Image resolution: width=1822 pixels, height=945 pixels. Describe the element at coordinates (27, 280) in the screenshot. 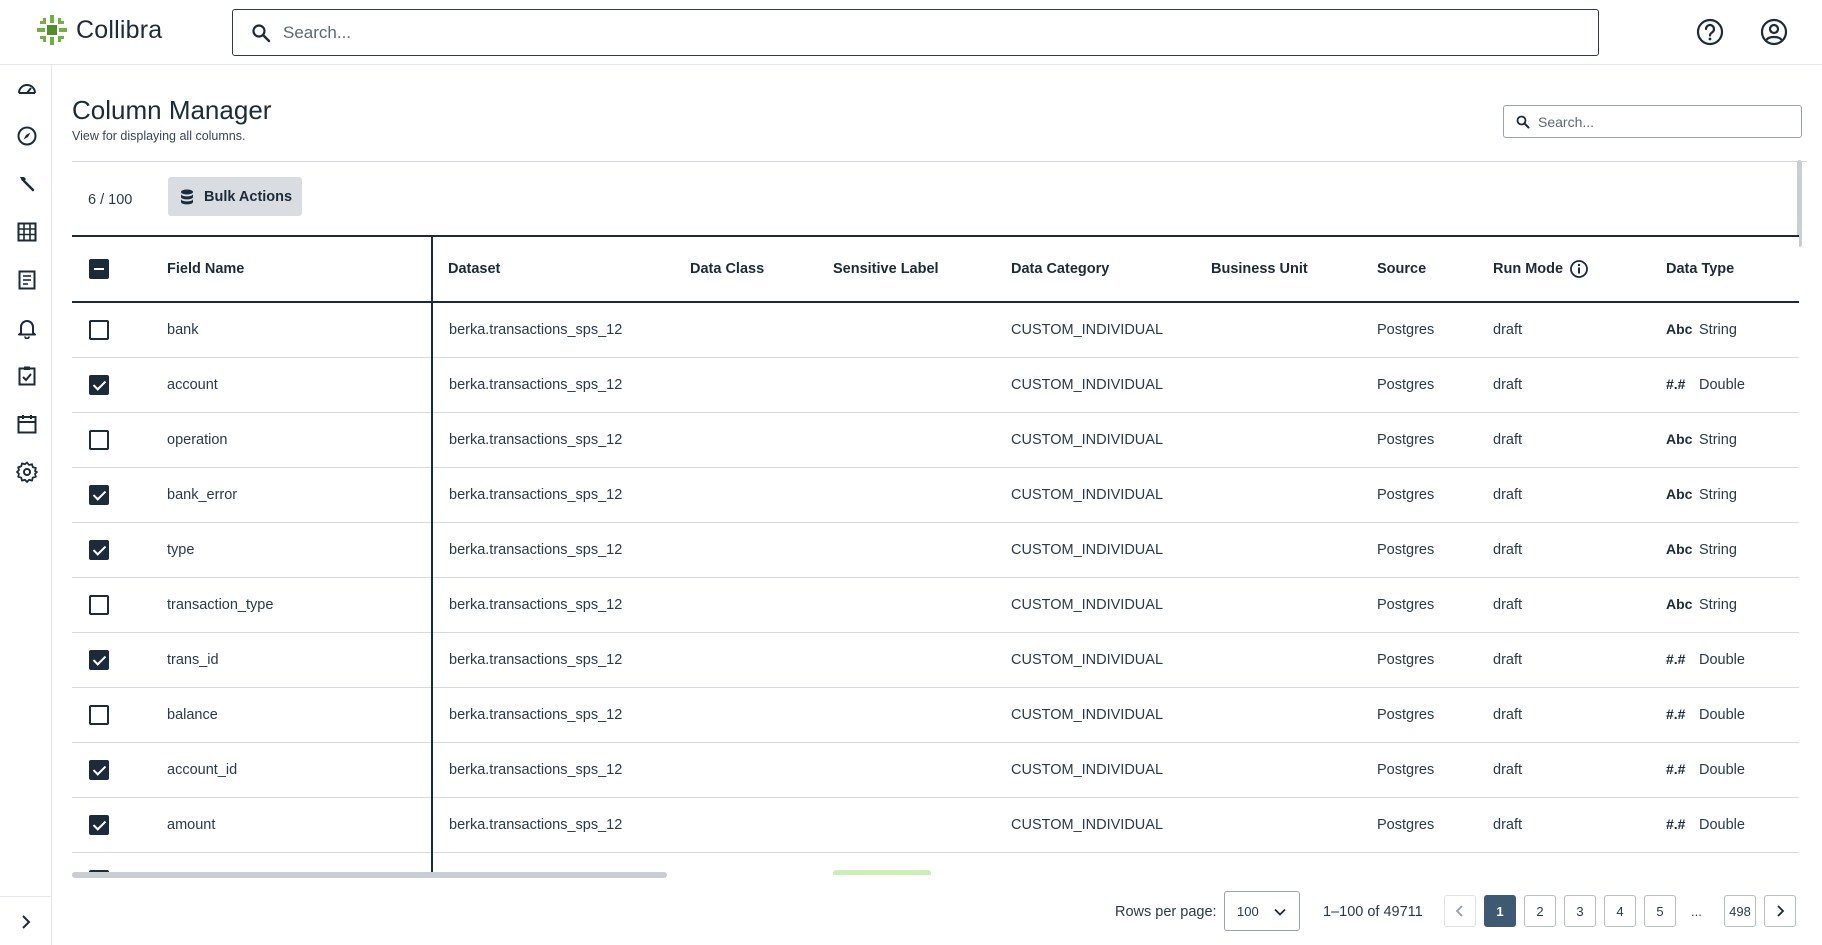

I see `reports-icon` at that location.